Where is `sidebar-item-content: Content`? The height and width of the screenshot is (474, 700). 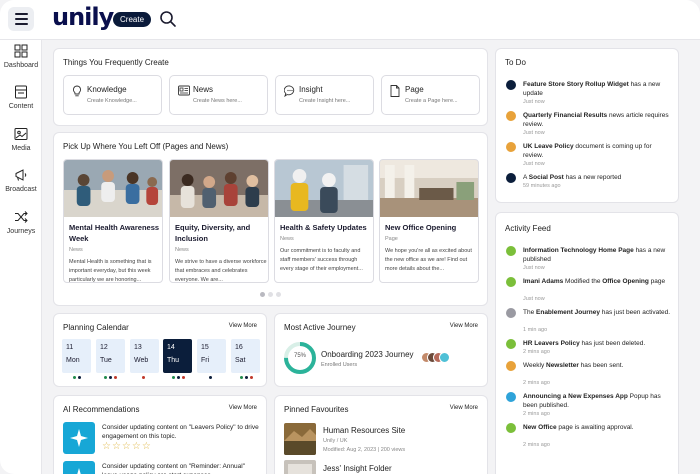 sidebar-item-content: Content is located at coordinates (21, 97).